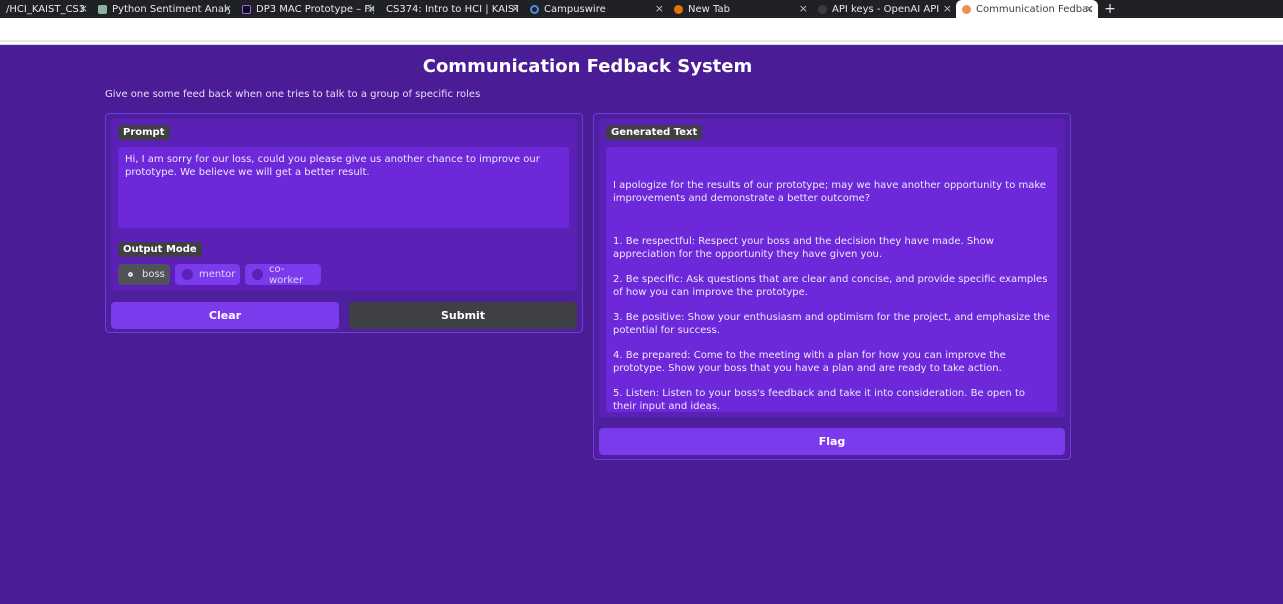  Describe the element at coordinates (678, 9) in the screenshot. I see `firefox-favicon-icon` at that location.